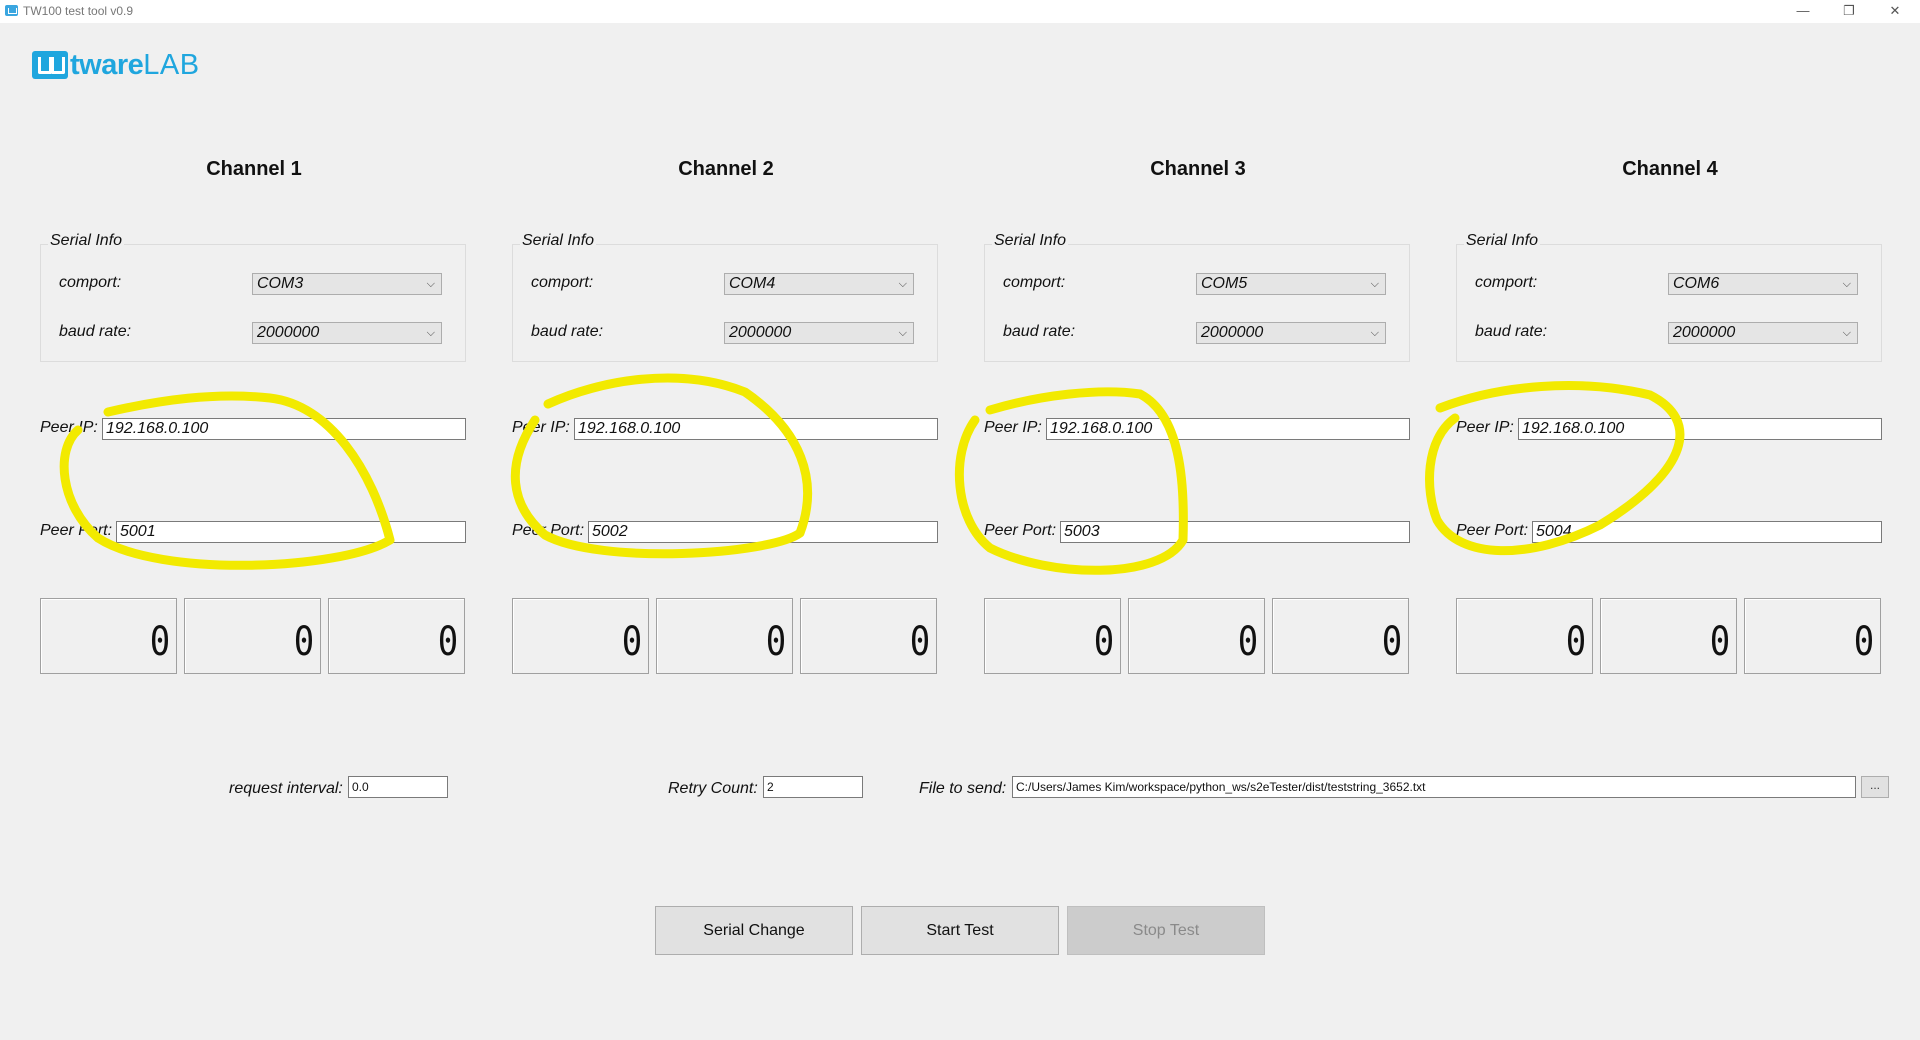  Describe the element at coordinates (963, 788) in the screenshot. I see `file-to-send-label: File to send:` at that location.